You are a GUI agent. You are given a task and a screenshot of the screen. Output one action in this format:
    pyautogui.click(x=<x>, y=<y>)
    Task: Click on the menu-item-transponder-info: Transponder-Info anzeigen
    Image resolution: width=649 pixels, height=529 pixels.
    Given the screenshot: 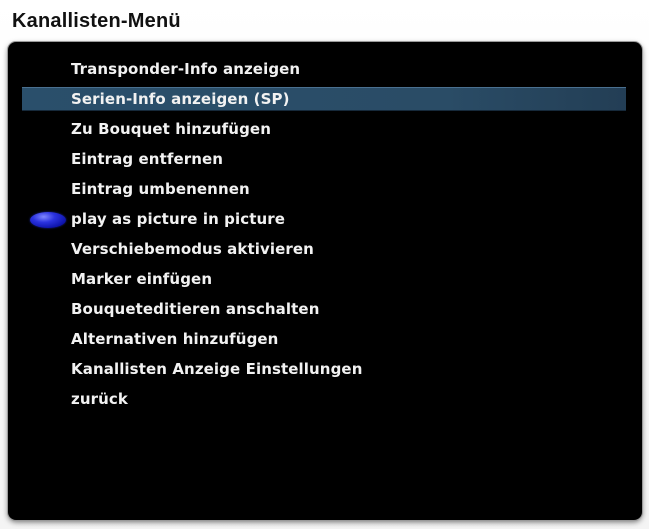 What is the action you would take?
    pyautogui.click(x=325, y=69)
    